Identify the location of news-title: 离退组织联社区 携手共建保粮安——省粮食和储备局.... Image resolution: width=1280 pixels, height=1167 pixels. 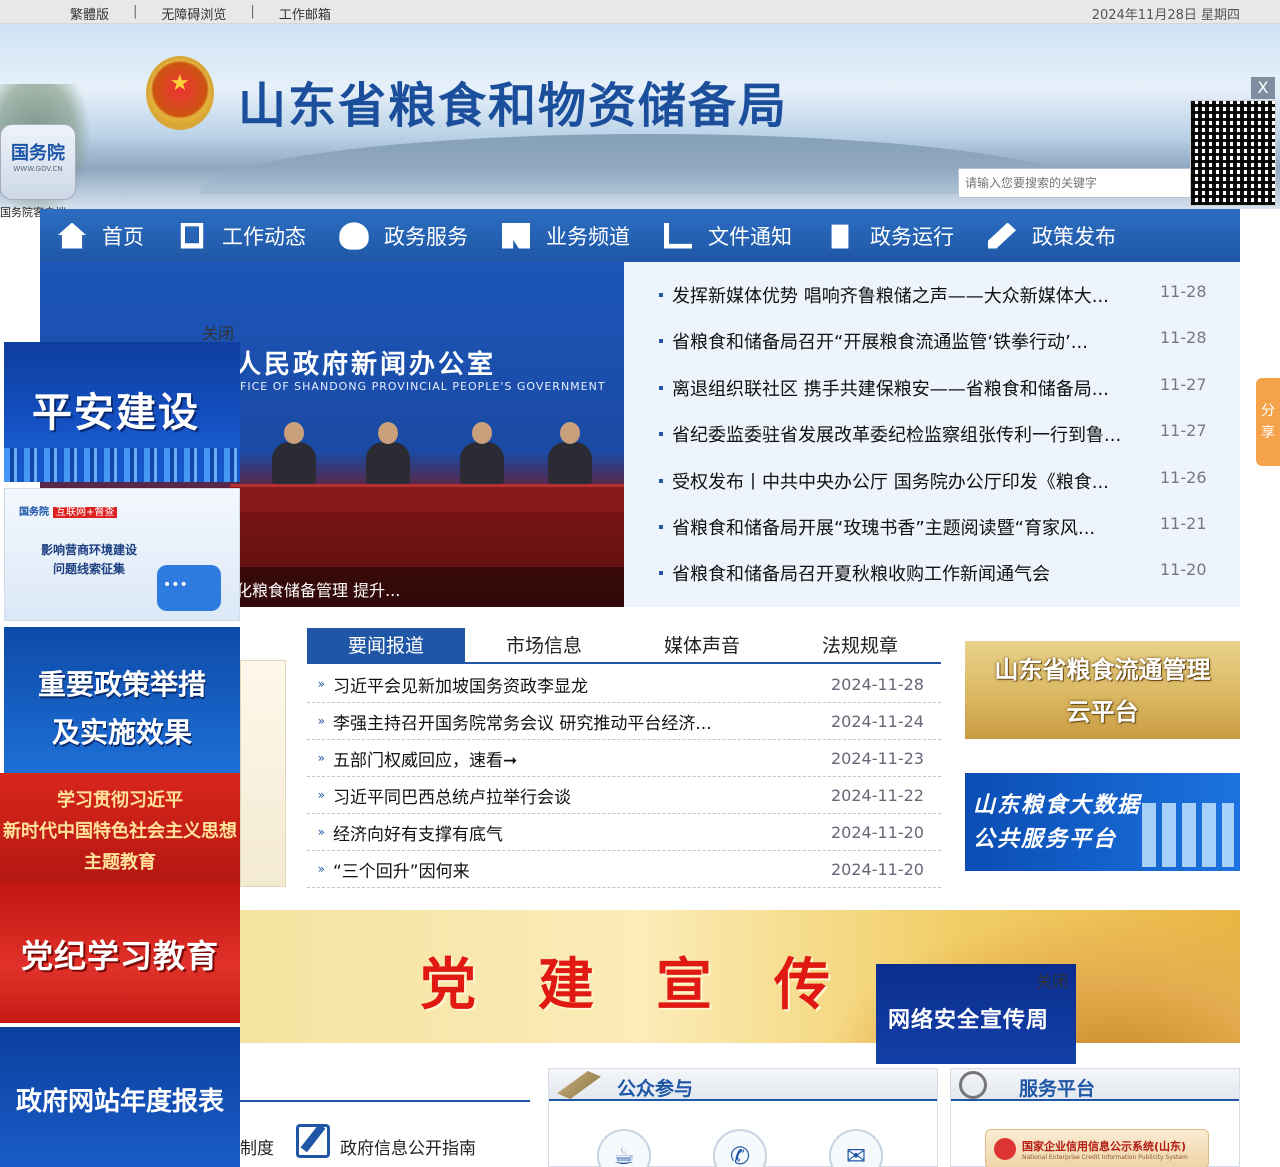
(902, 388).